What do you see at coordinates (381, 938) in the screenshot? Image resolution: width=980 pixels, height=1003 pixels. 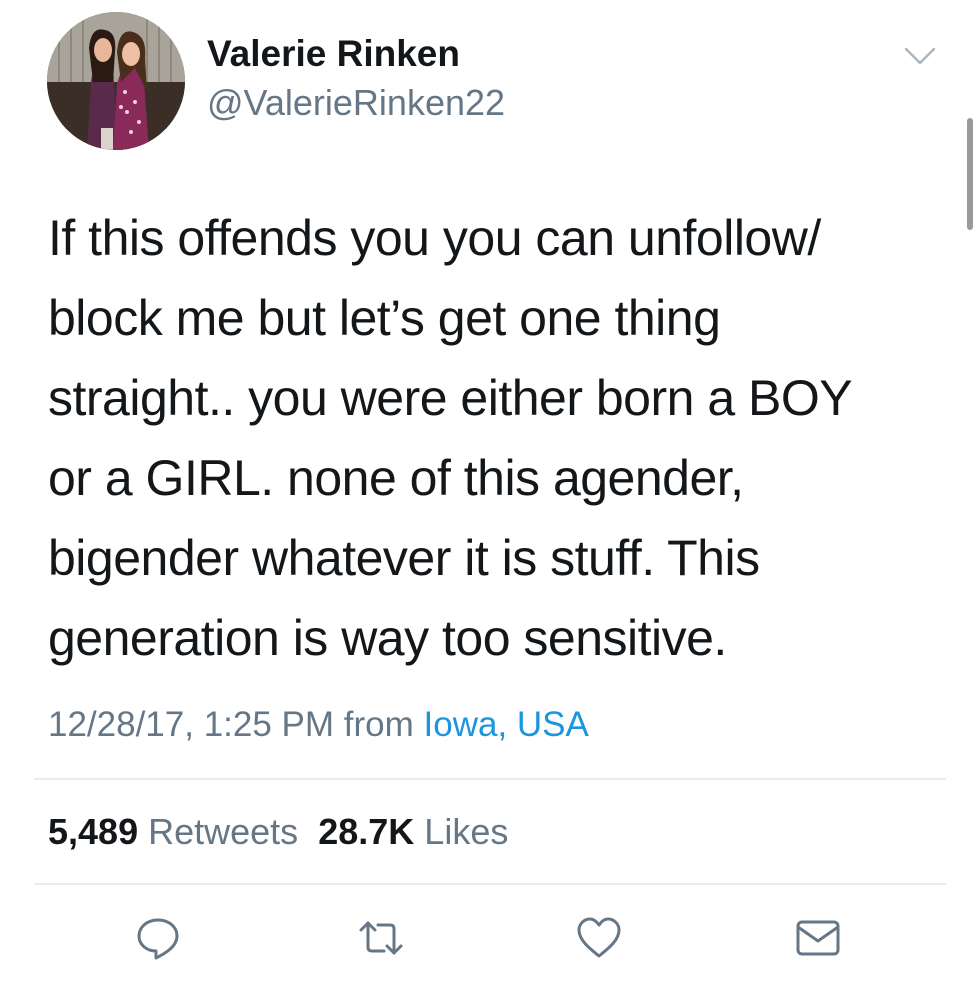 I see `retweet-icon` at bounding box center [381, 938].